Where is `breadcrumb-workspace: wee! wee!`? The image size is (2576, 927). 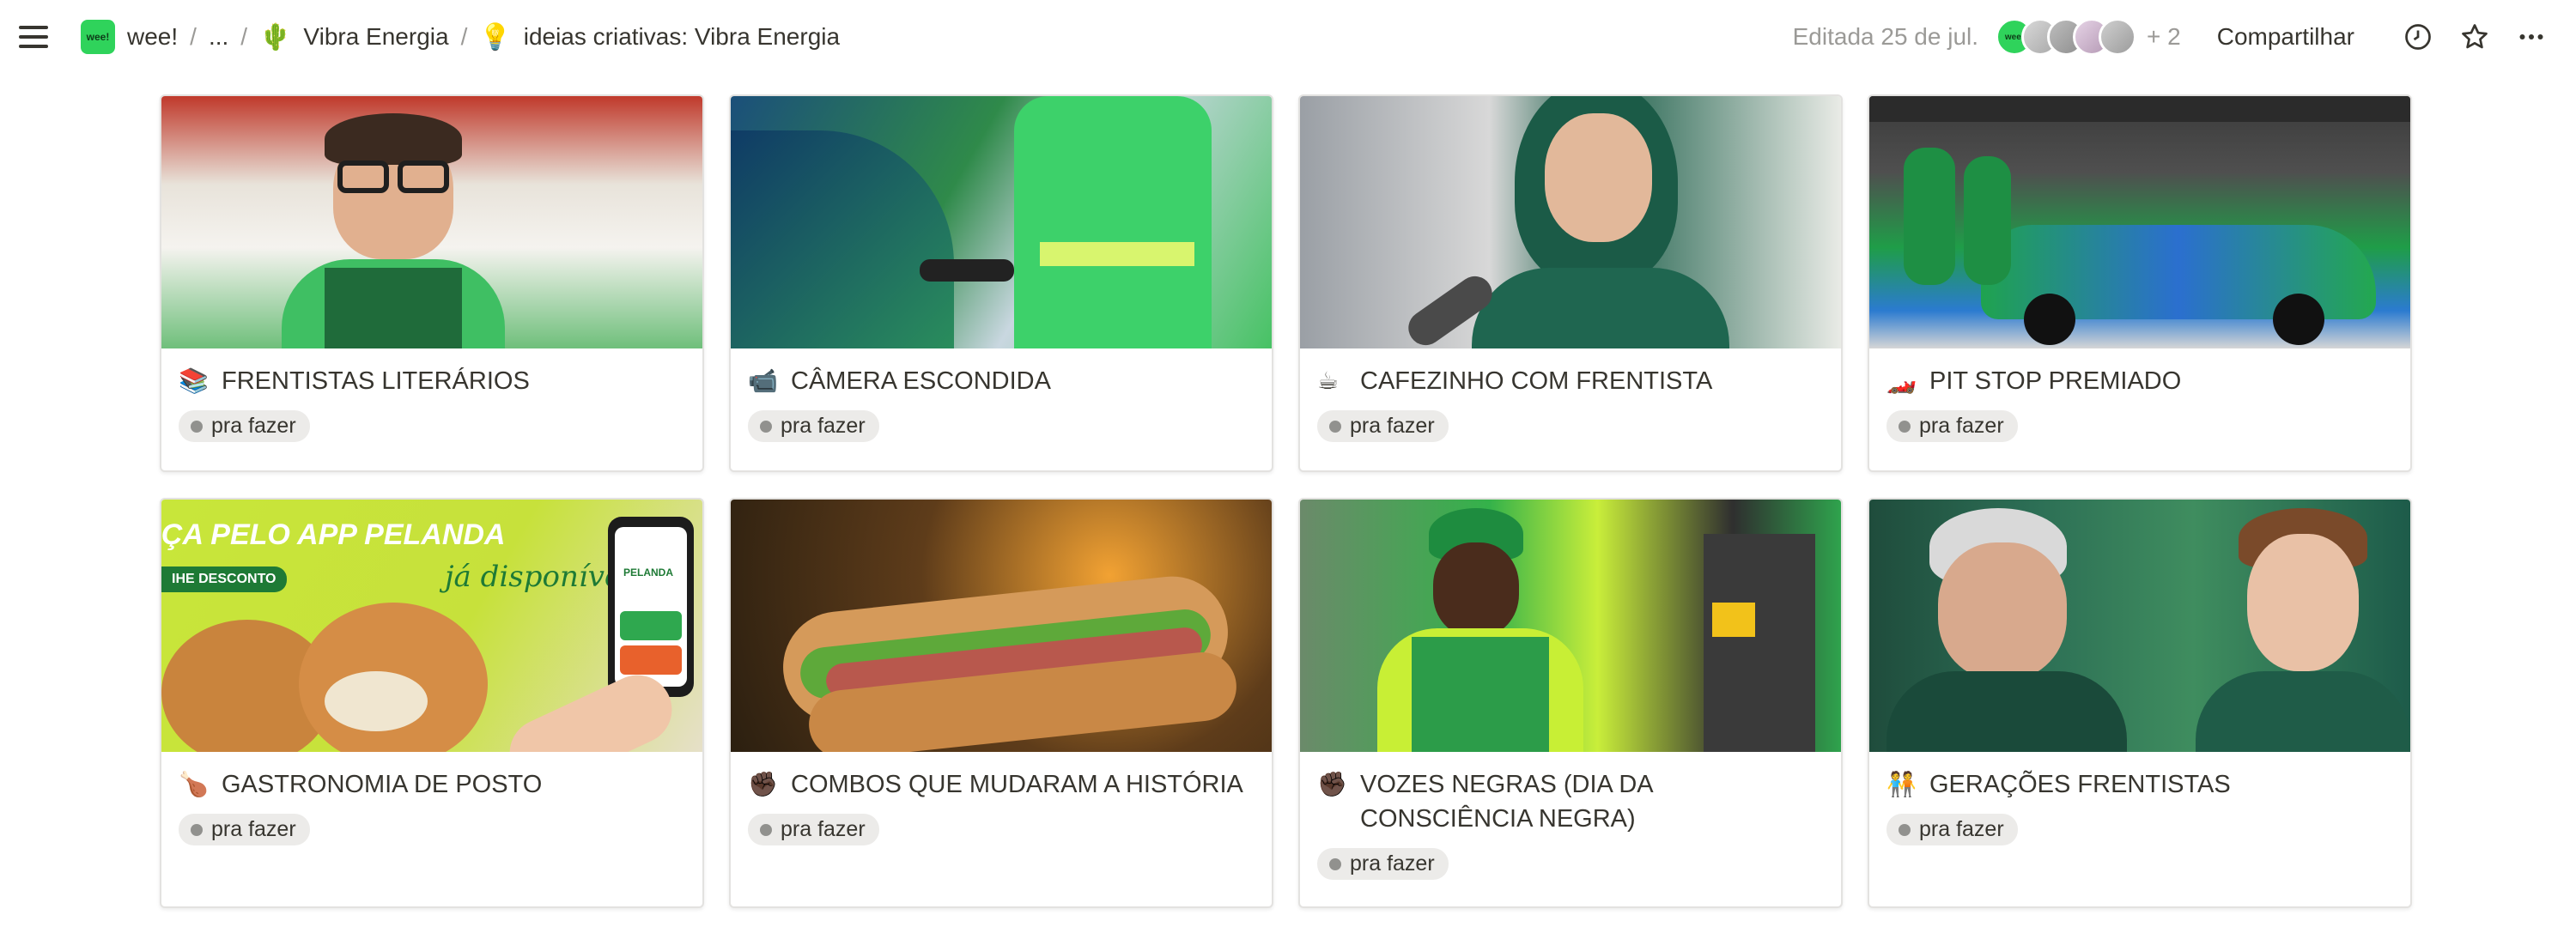
breadcrumb-workspace: wee! wee! is located at coordinates (129, 37).